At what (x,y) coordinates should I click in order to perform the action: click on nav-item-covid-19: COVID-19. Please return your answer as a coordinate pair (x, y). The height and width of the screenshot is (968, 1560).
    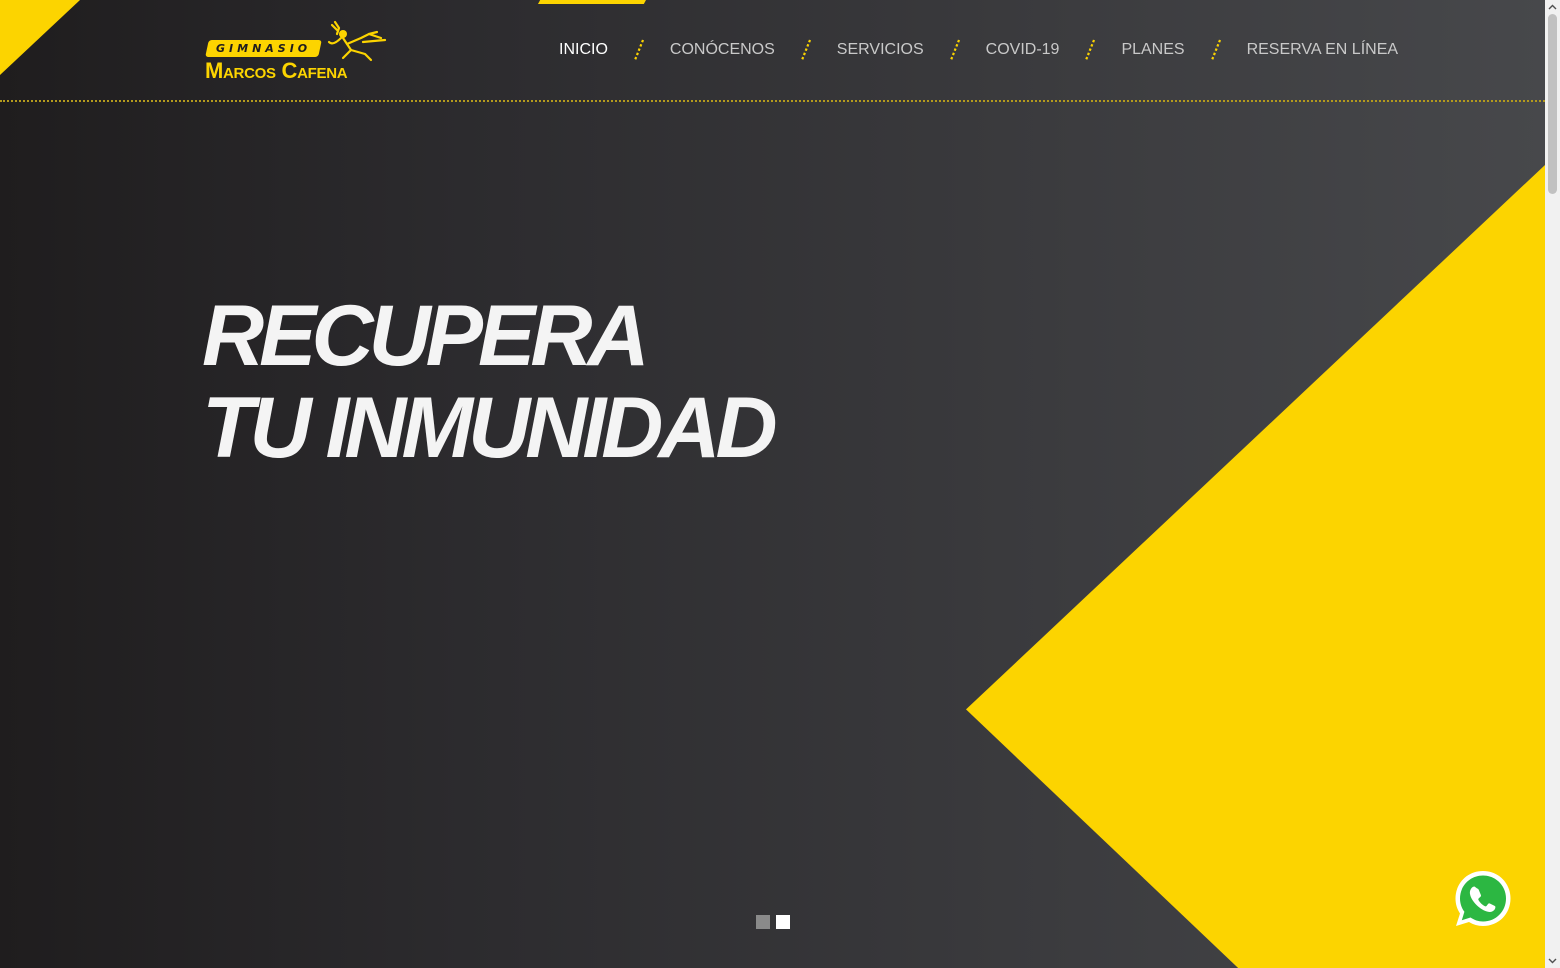
    Looking at the image, I should click on (1023, 50).